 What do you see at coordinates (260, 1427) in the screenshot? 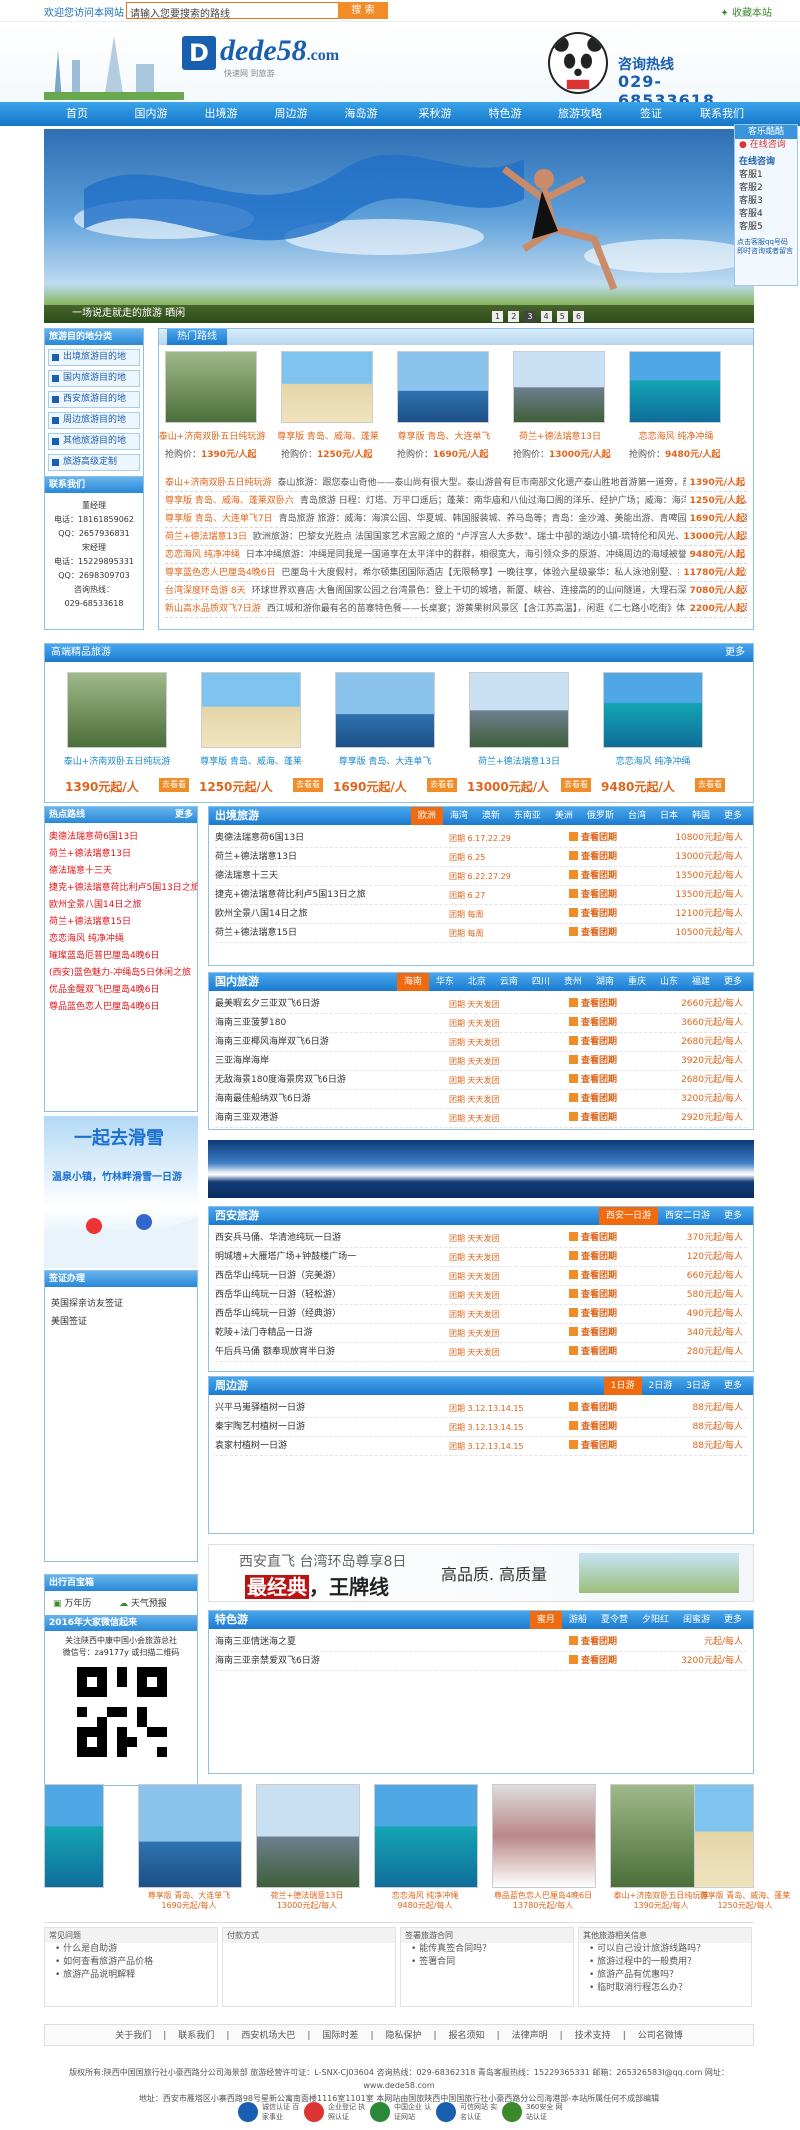
I see `route-row-name: 秦宇陶艺村植树一日游` at bounding box center [260, 1427].